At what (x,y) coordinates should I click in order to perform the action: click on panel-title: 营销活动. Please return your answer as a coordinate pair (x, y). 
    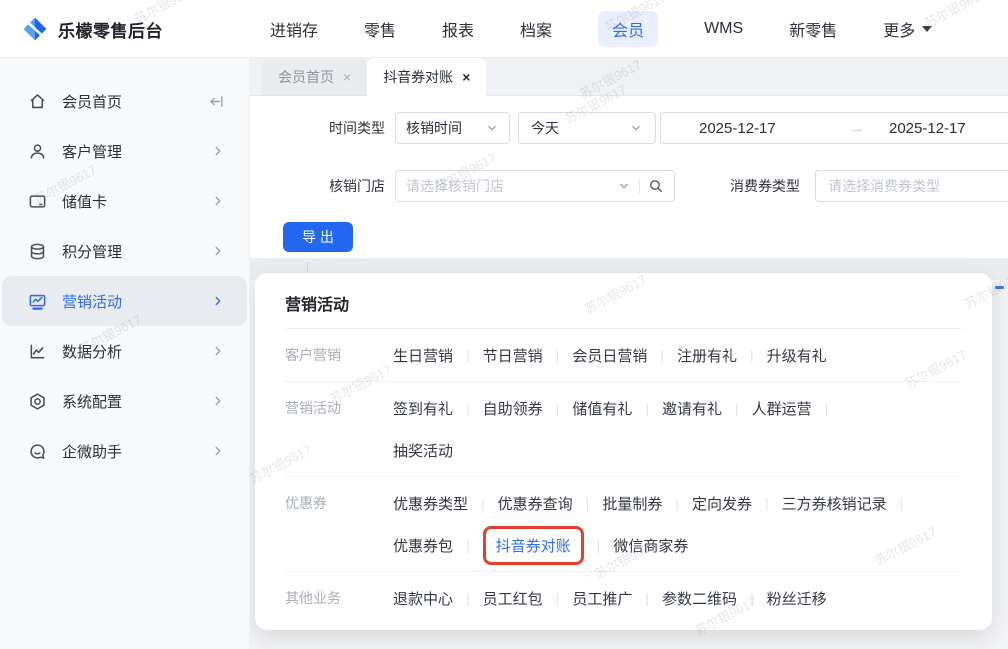
    Looking at the image, I should click on (623, 310).